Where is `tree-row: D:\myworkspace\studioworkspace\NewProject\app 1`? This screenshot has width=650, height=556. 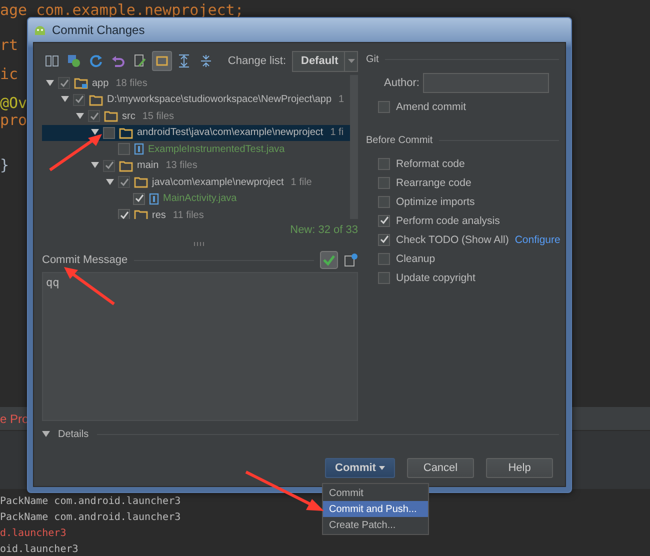
tree-row: D:\myworkspace\studioworkspace\NewProject\app 1 is located at coordinates (196, 100).